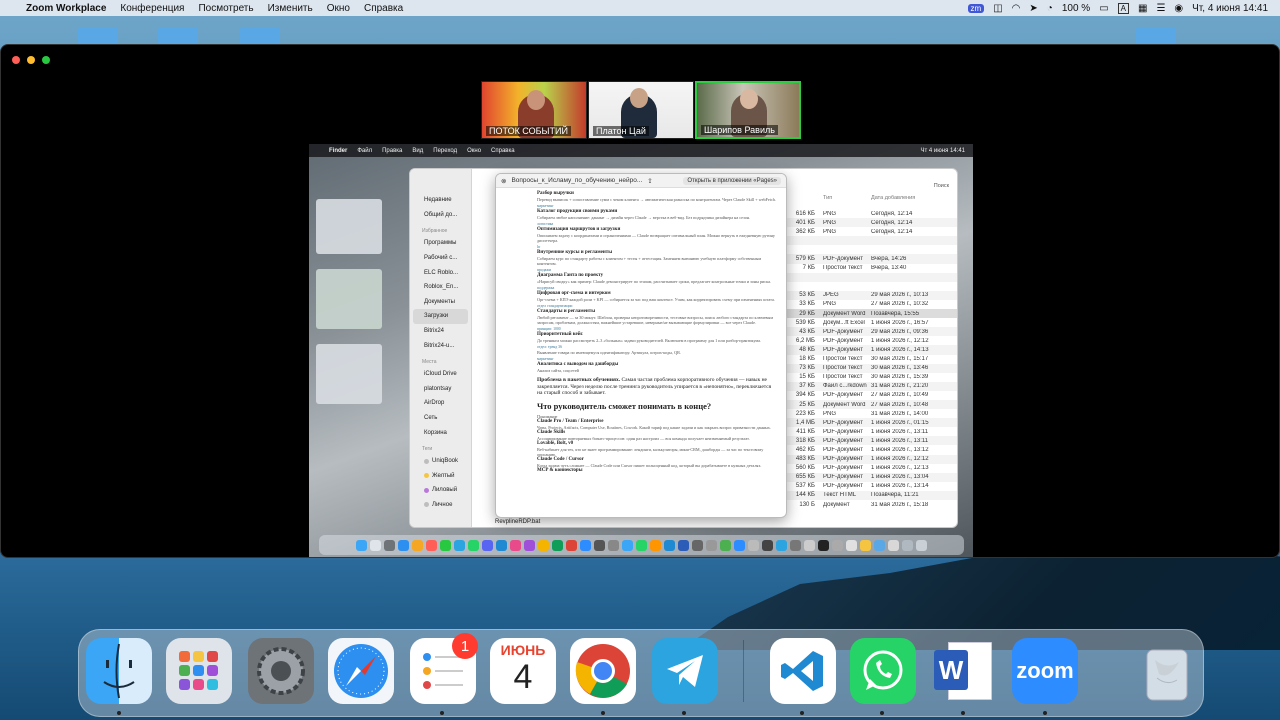 The image size is (1280, 720). What do you see at coordinates (440, 374) in the screenshot?
I see `sidebar-item-icloud: iCloud Drive` at bounding box center [440, 374].